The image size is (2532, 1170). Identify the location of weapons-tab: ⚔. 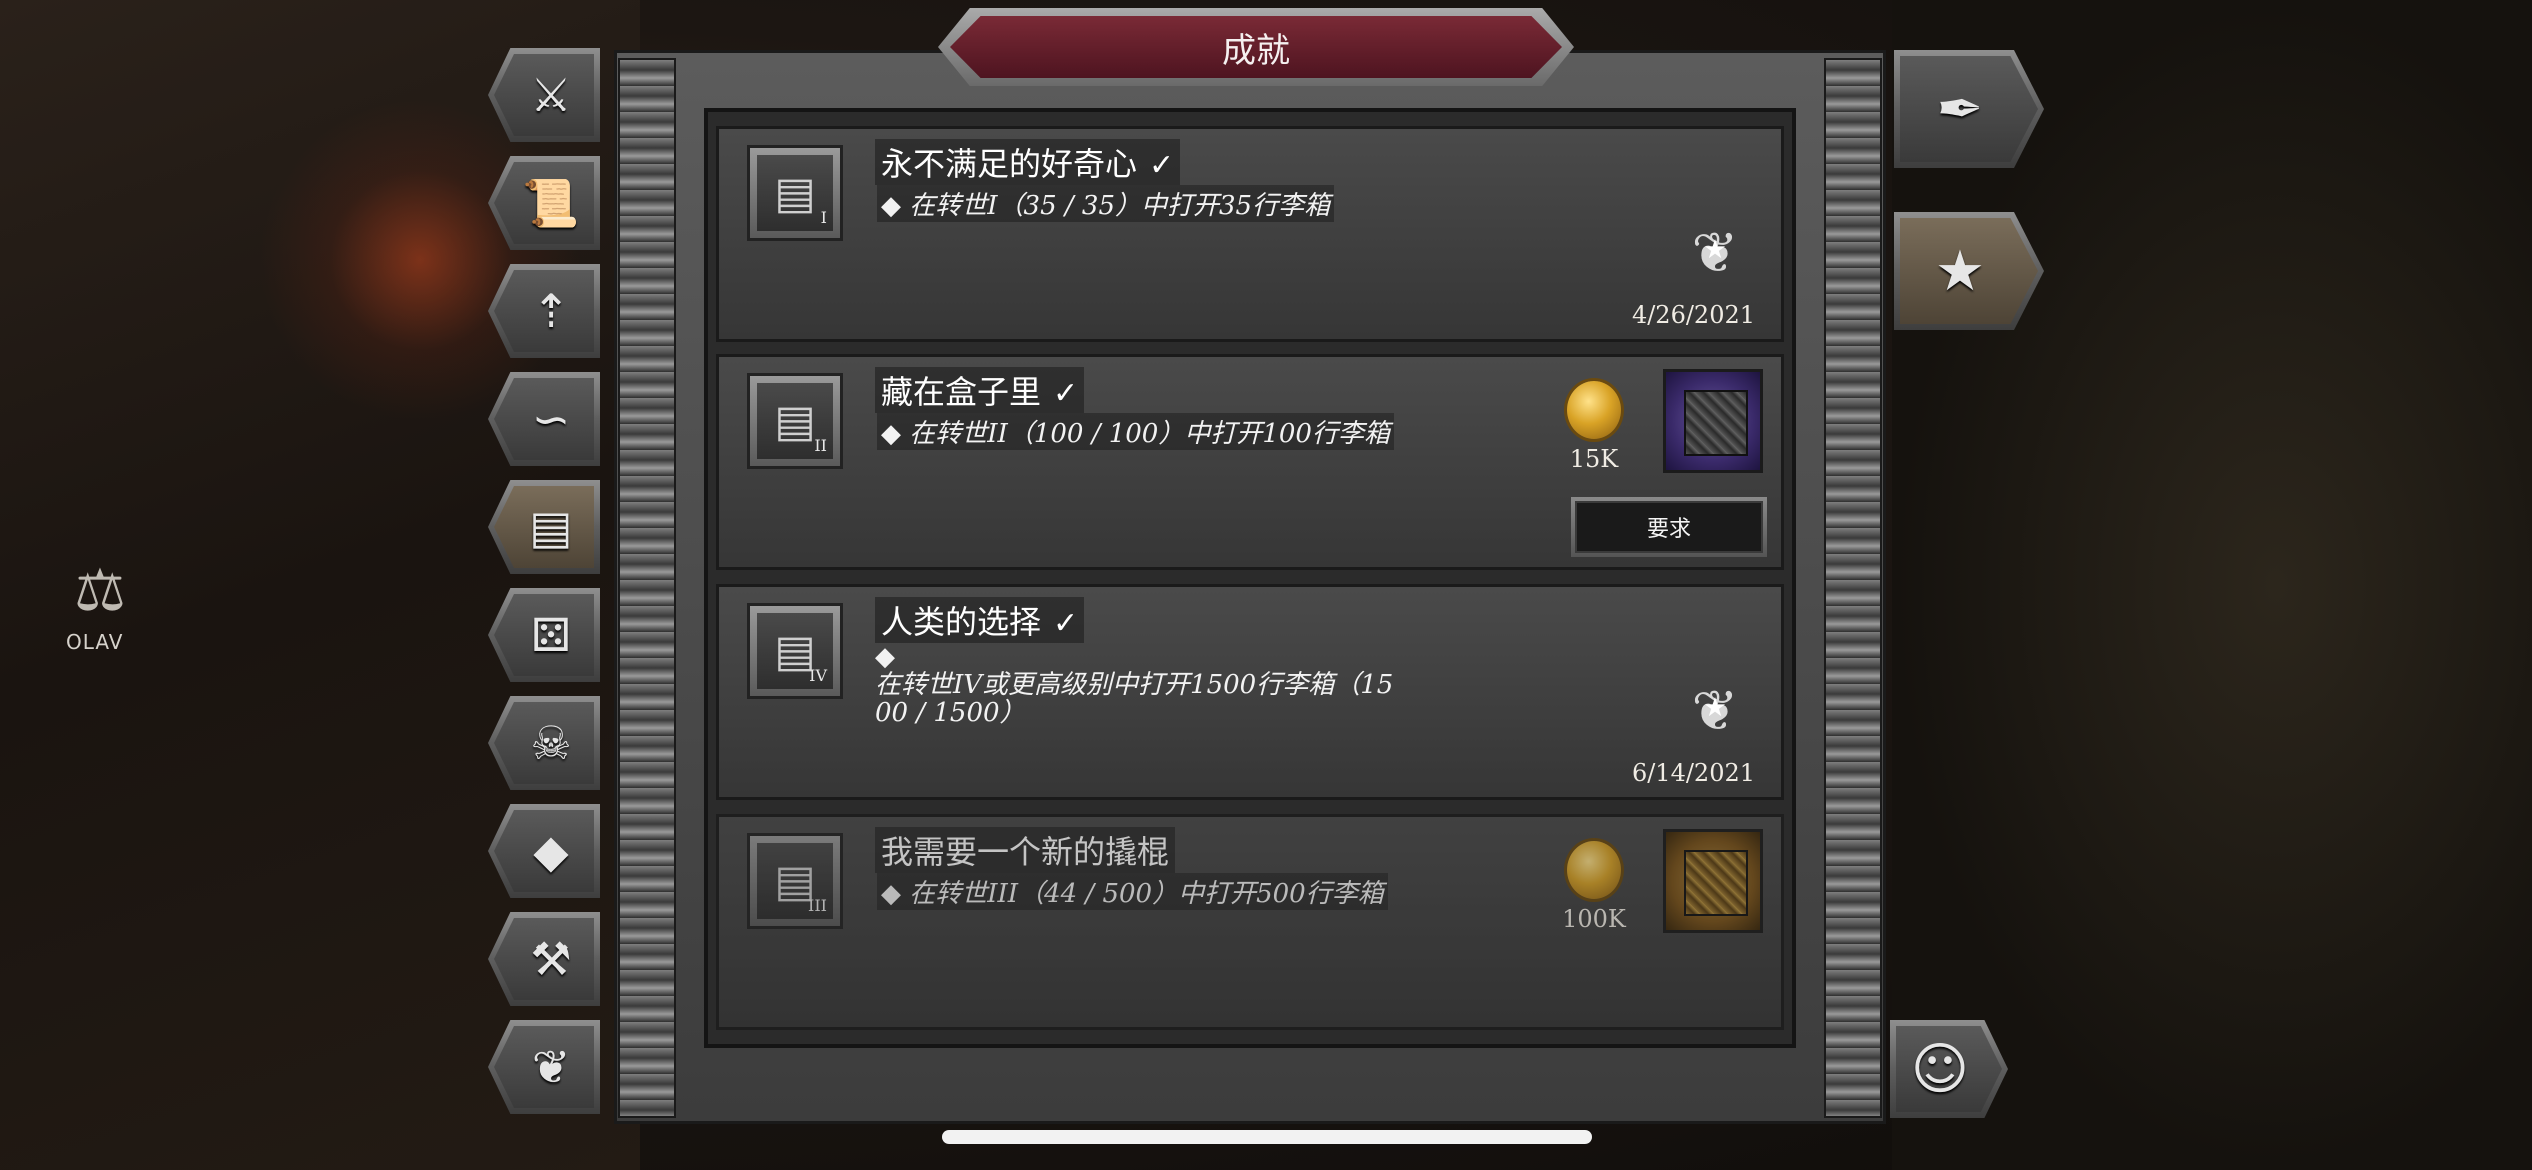
(544, 95).